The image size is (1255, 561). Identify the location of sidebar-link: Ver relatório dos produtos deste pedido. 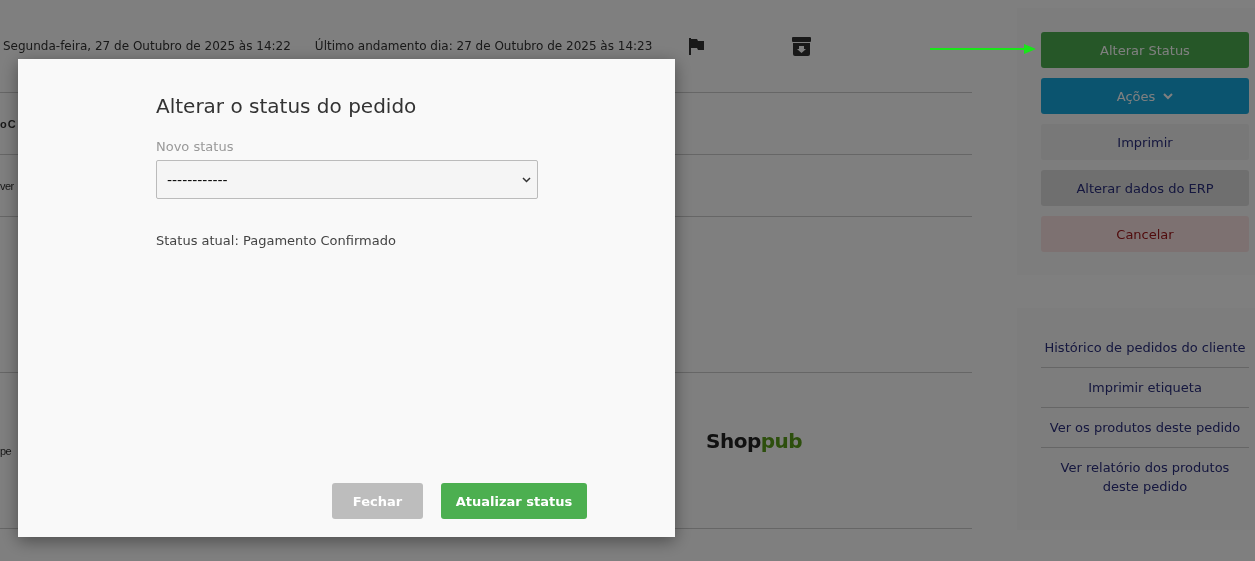
(1145, 477).